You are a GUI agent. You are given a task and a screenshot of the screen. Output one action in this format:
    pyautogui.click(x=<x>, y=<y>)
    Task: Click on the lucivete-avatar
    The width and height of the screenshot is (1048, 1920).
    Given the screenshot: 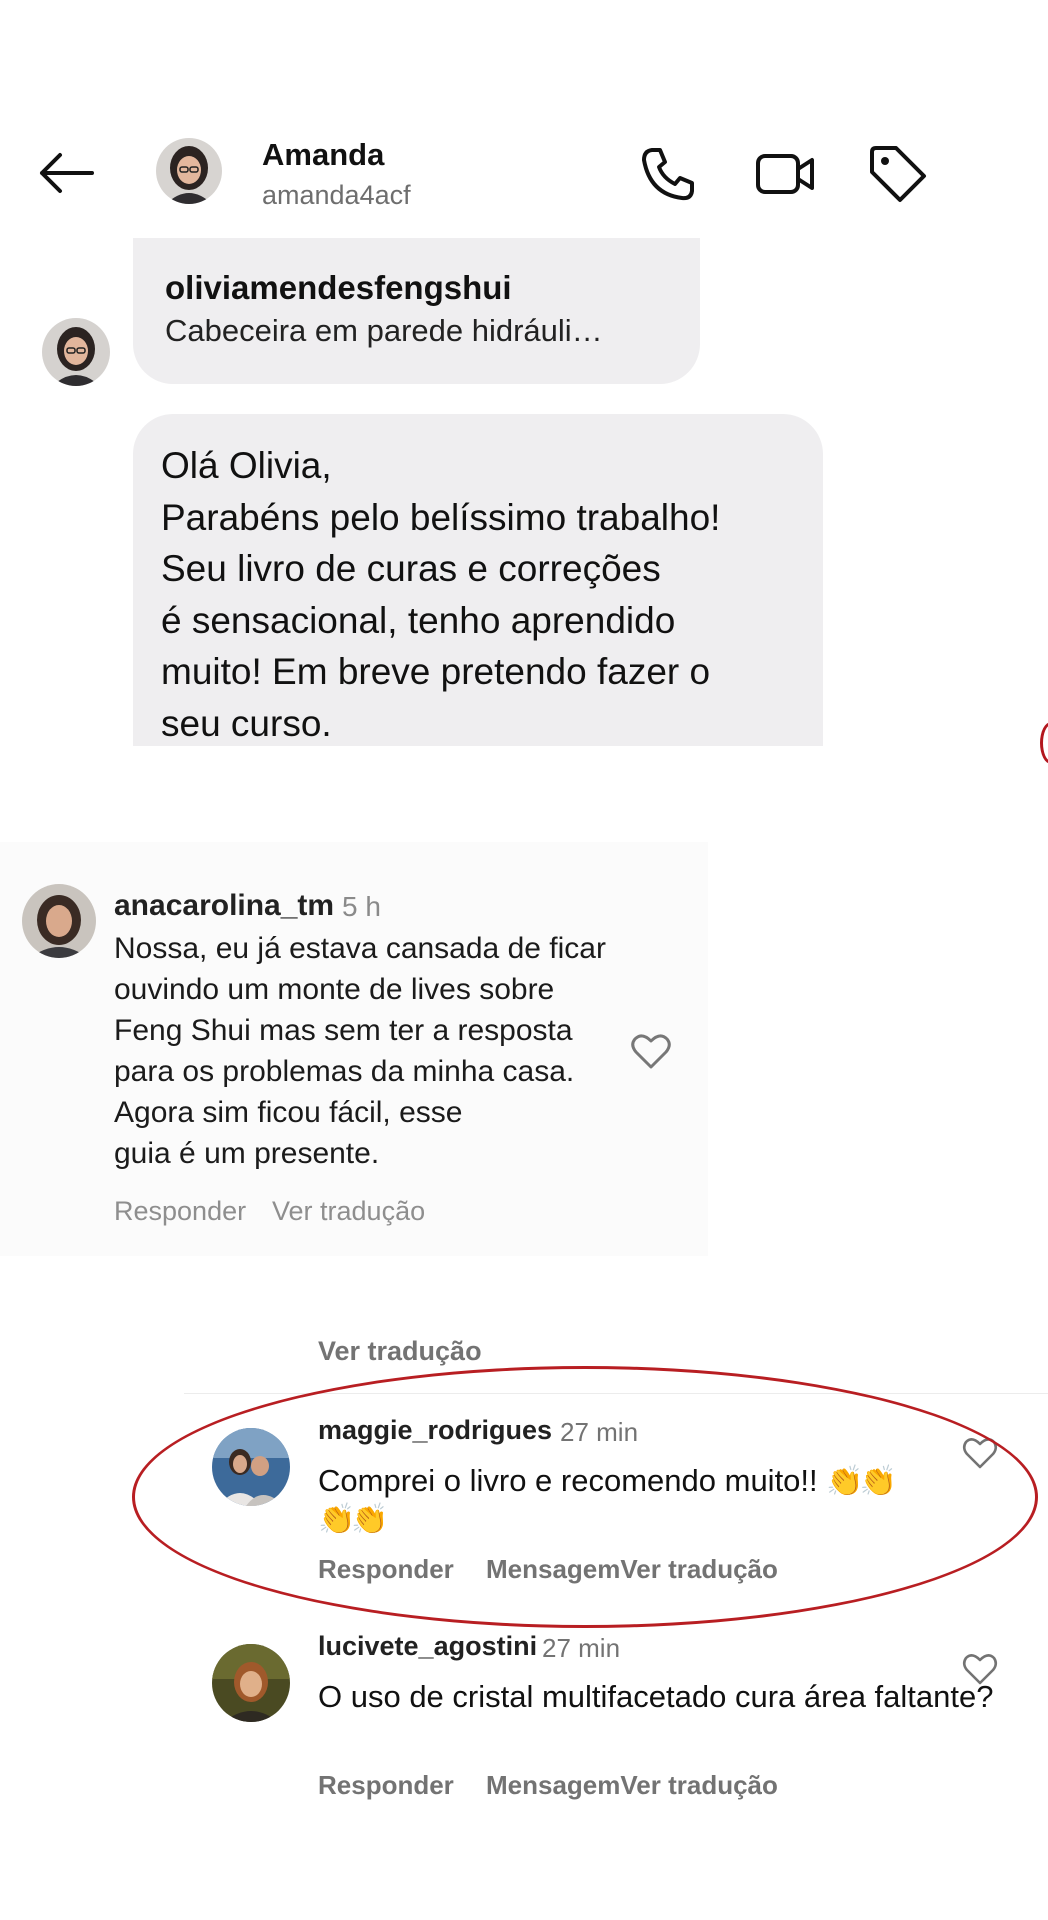 What is the action you would take?
    pyautogui.click(x=251, y=1683)
    